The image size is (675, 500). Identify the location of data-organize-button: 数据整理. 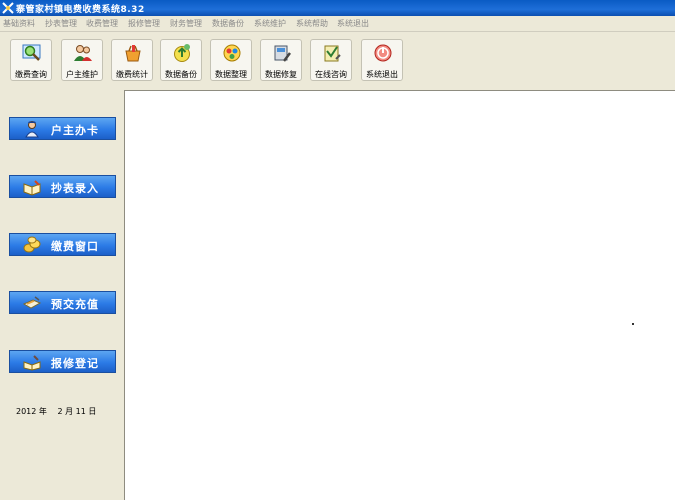
(231, 60).